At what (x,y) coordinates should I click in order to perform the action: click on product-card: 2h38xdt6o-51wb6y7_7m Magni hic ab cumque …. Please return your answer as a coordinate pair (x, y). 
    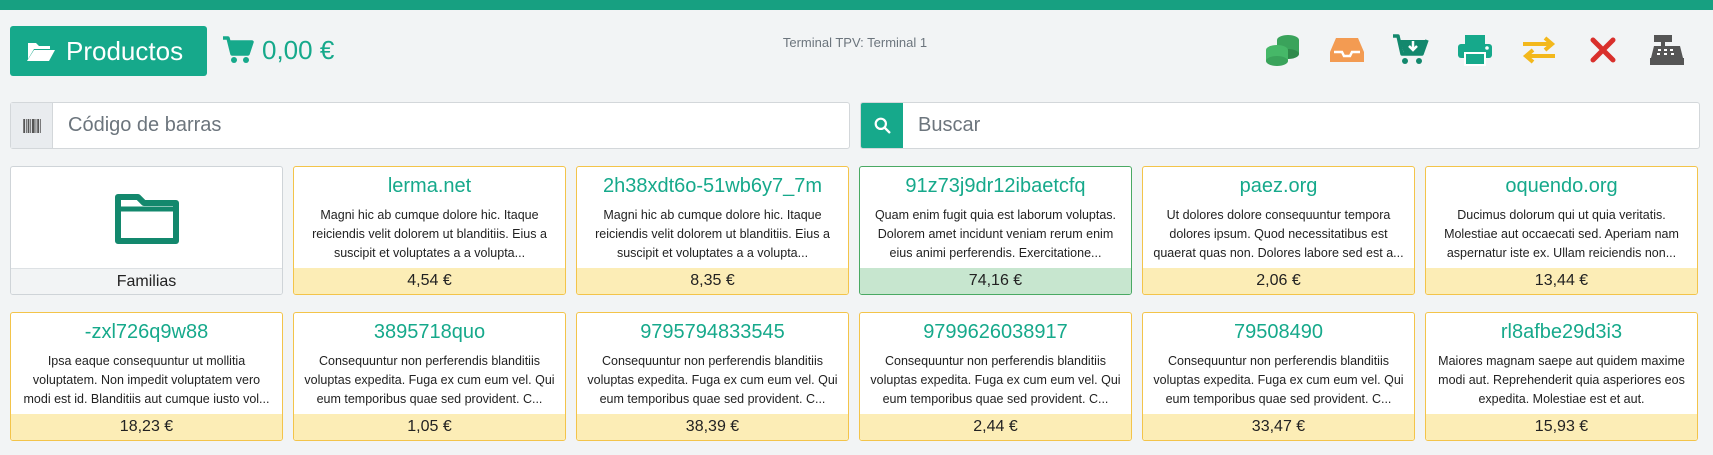
    Looking at the image, I should click on (712, 230).